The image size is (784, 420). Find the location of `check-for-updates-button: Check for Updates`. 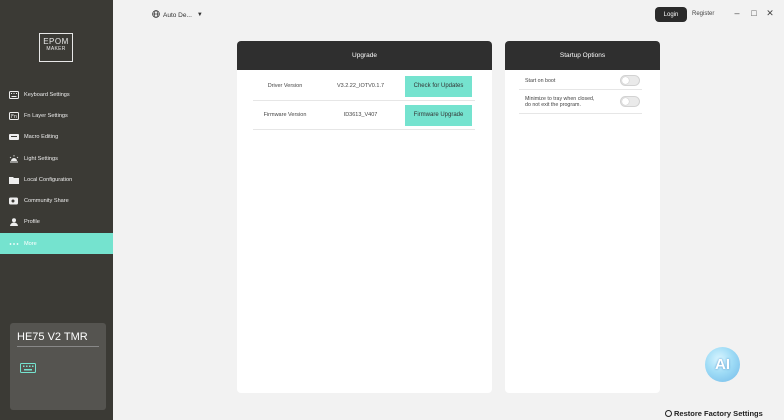

check-for-updates-button: Check for Updates is located at coordinates (438, 86).